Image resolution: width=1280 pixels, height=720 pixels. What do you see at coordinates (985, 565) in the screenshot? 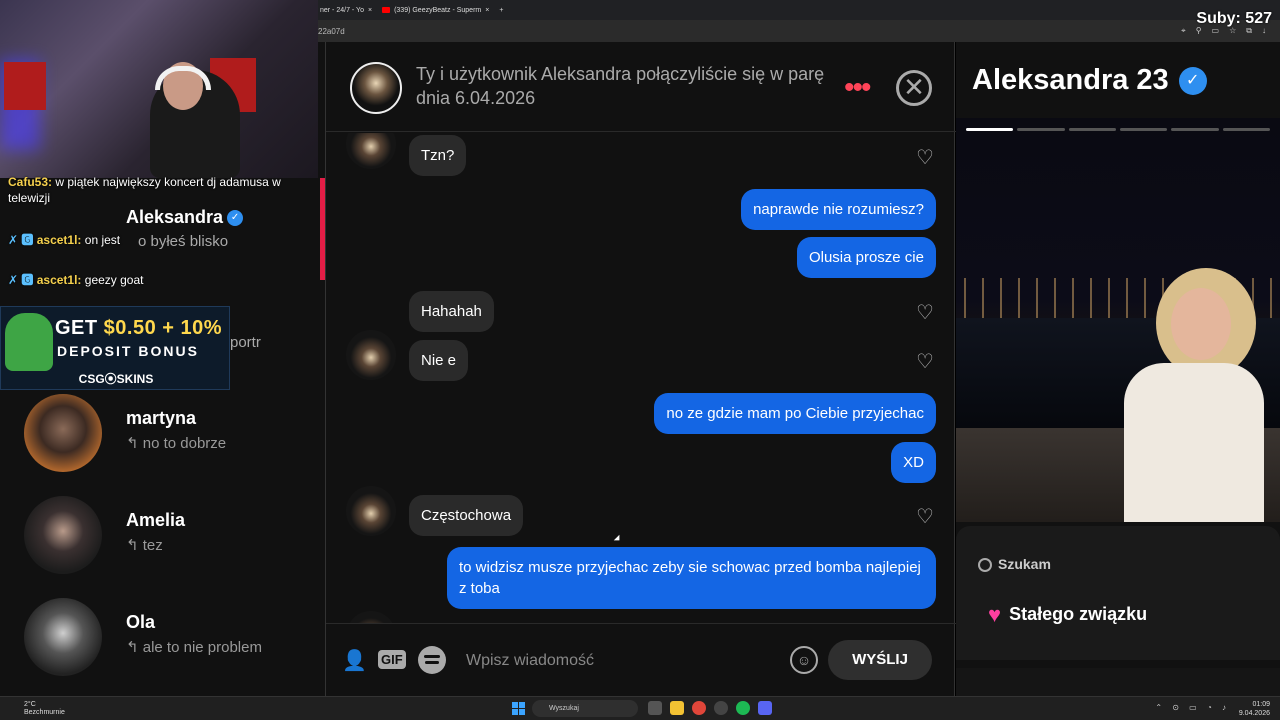
I see `search-icon` at bounding box center [985, 565].